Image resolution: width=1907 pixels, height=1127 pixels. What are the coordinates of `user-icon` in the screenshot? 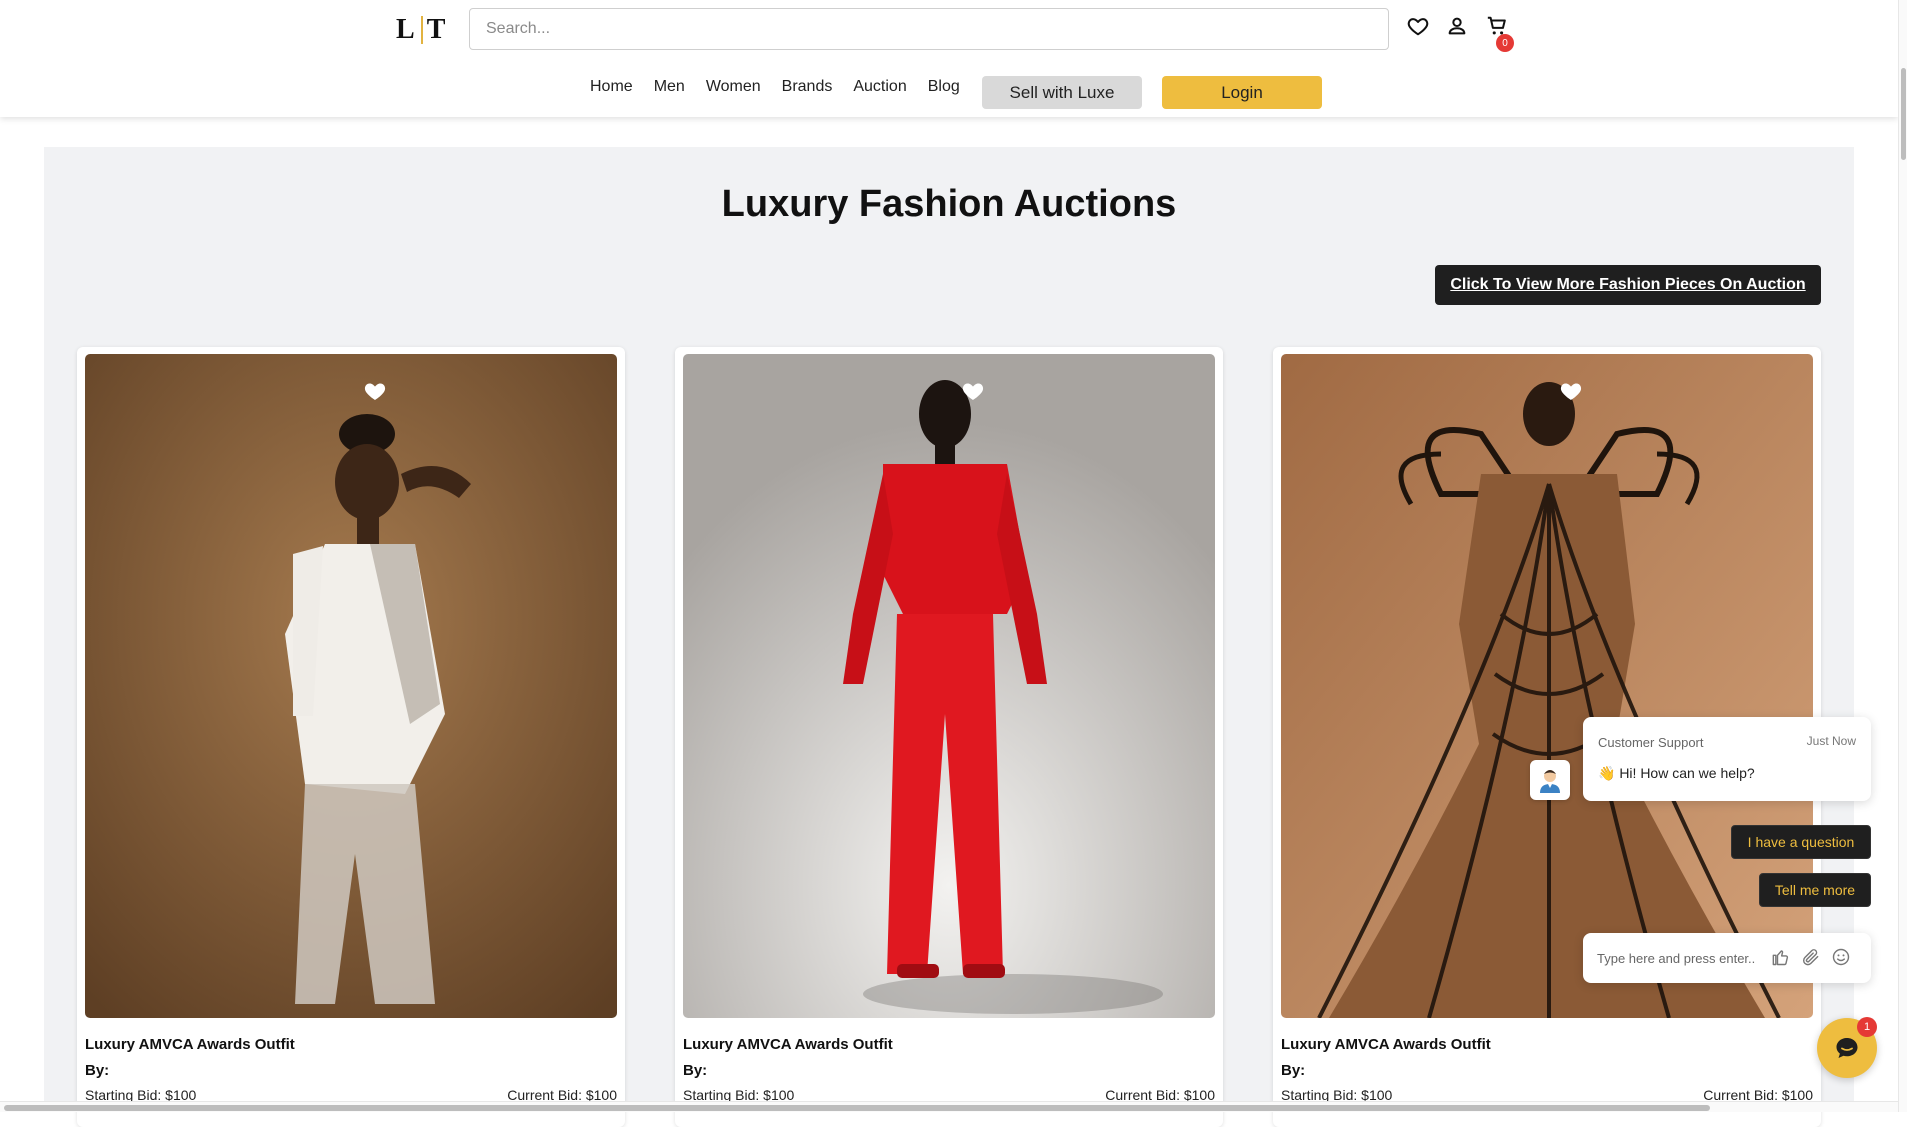 It's located at (1457, 26).